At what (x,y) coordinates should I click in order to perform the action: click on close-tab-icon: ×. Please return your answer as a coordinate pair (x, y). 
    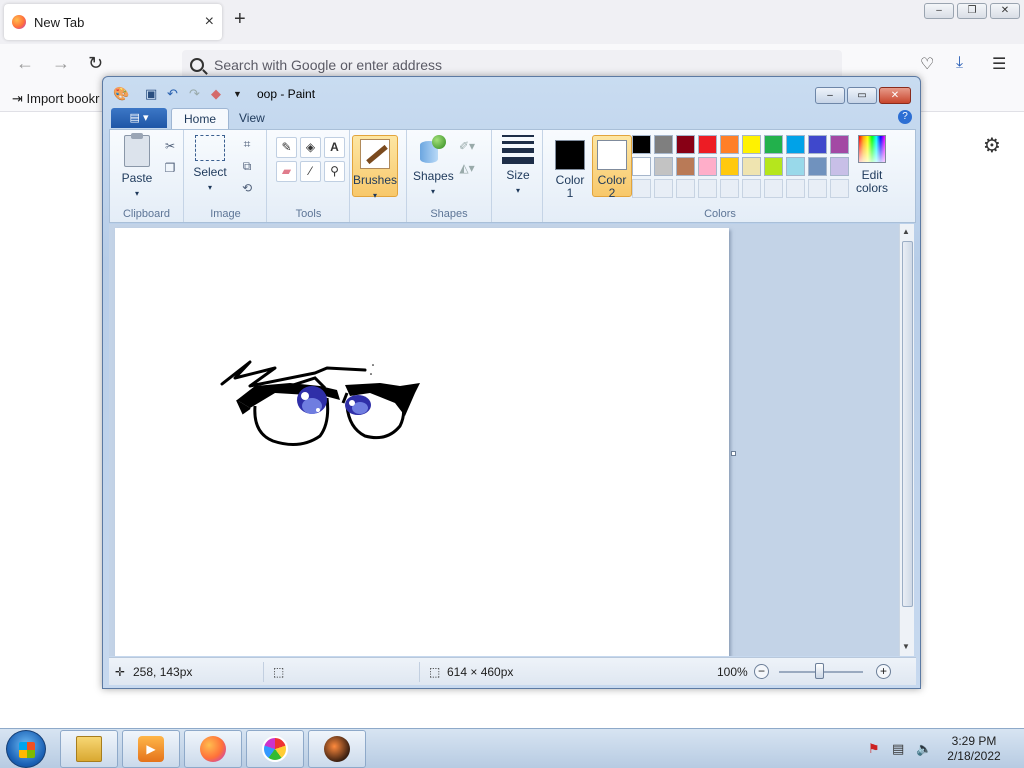
    Looking at the image, I should click on (209, 22).